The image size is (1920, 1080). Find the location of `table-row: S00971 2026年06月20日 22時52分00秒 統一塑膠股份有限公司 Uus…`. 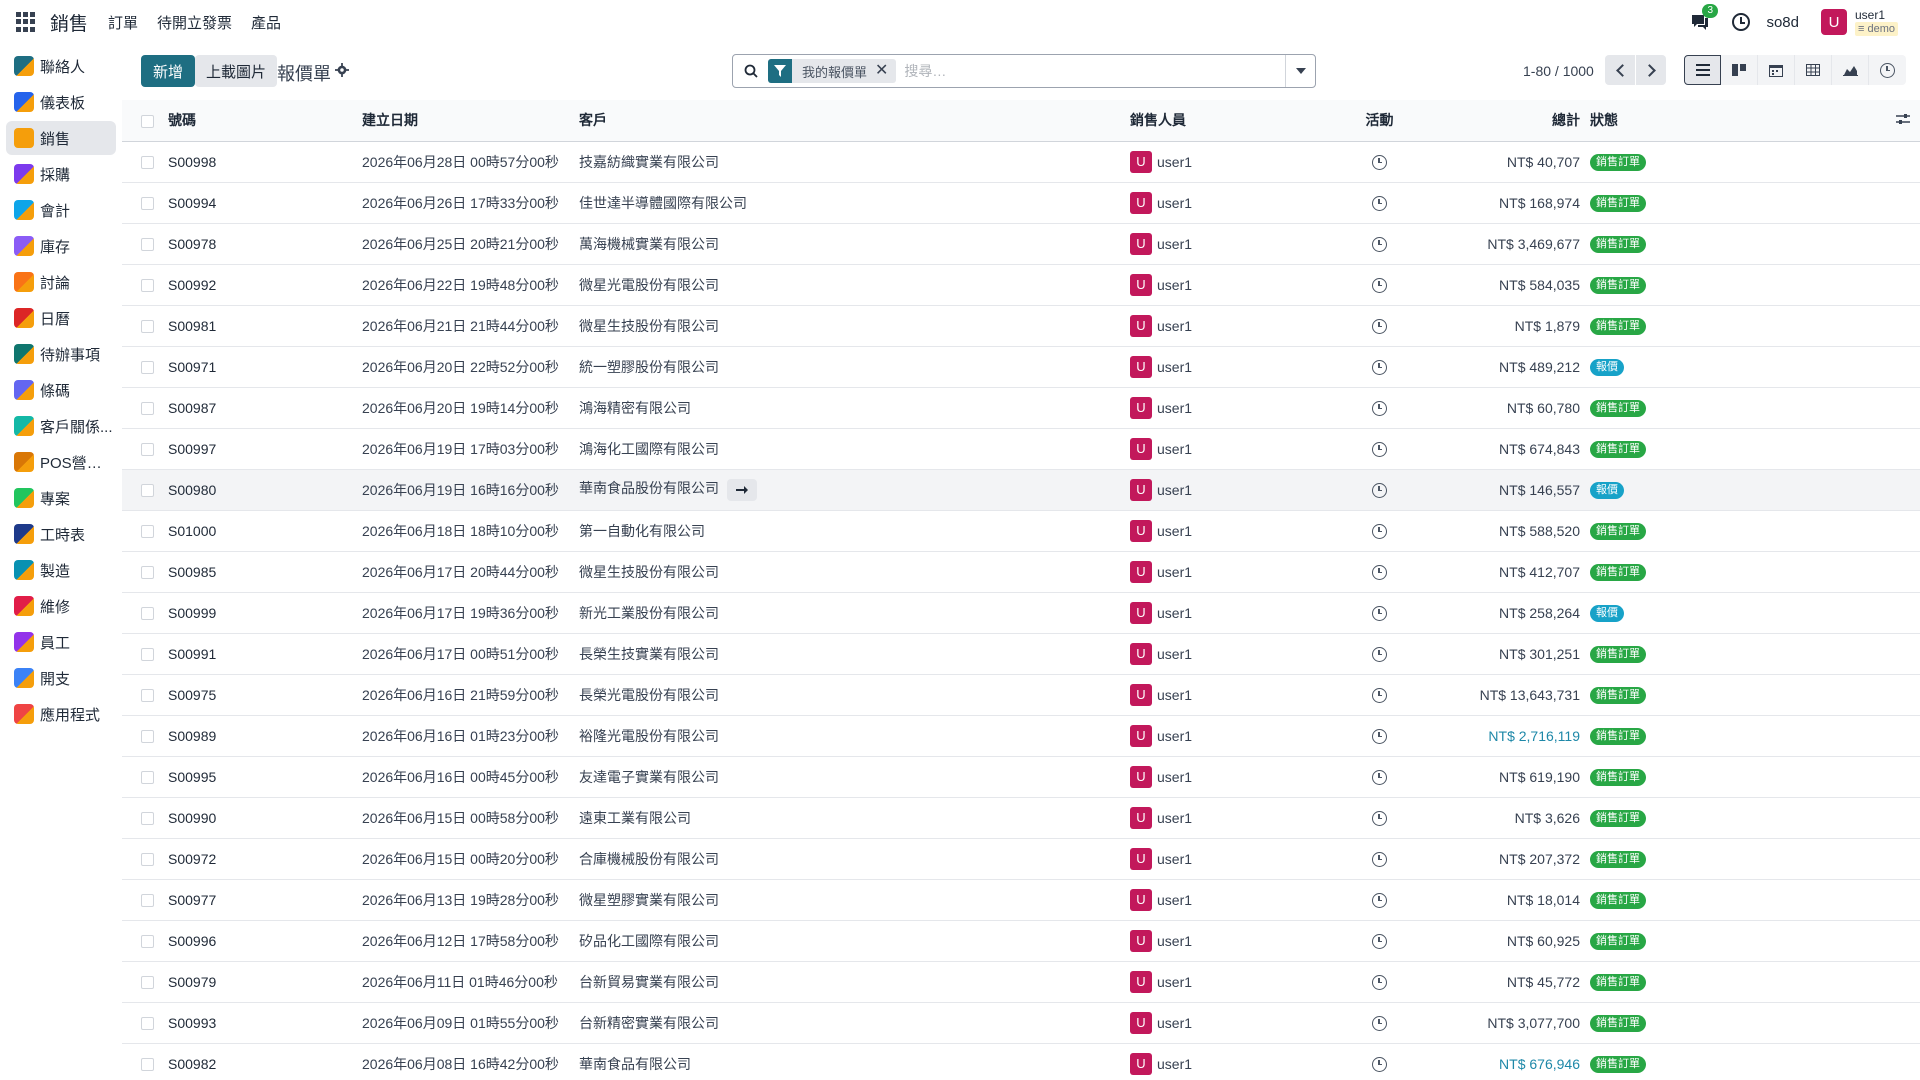

table-row: S00971 2026年06月20日 22時52分00秒 統一塑膠股份有限公司 Uus… is located at coordinates (1021, 366).